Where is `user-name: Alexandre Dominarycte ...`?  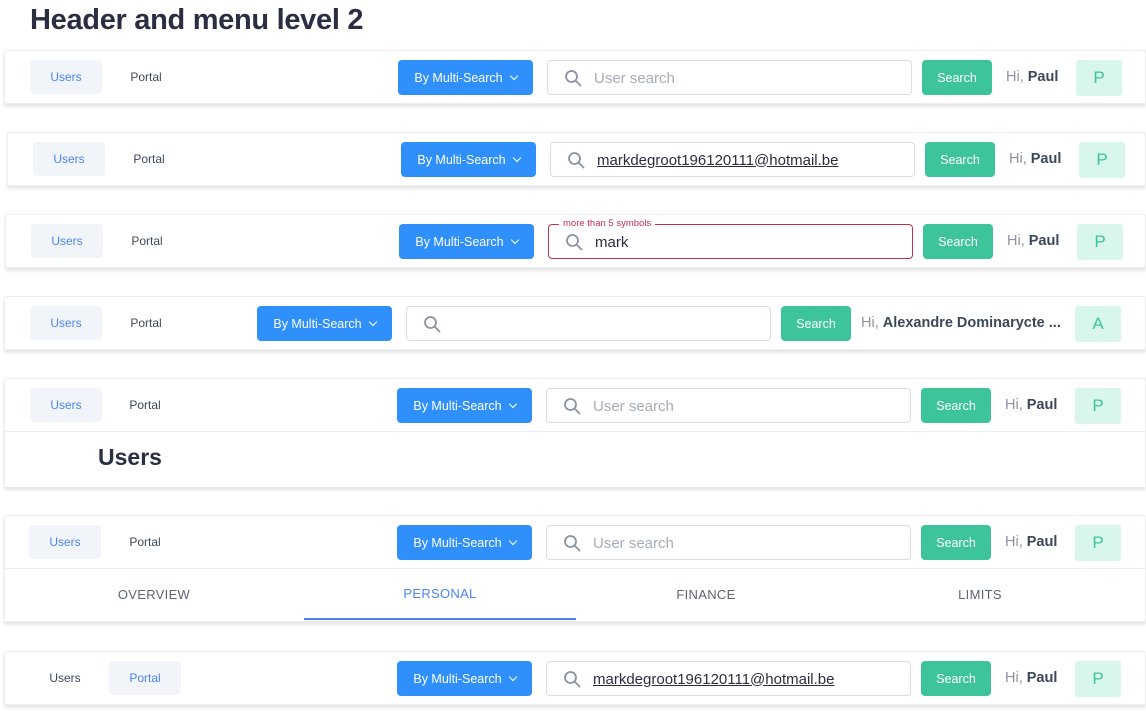 user-name: Alexandre Dominarycte ... is located at coordinates (971, 323).